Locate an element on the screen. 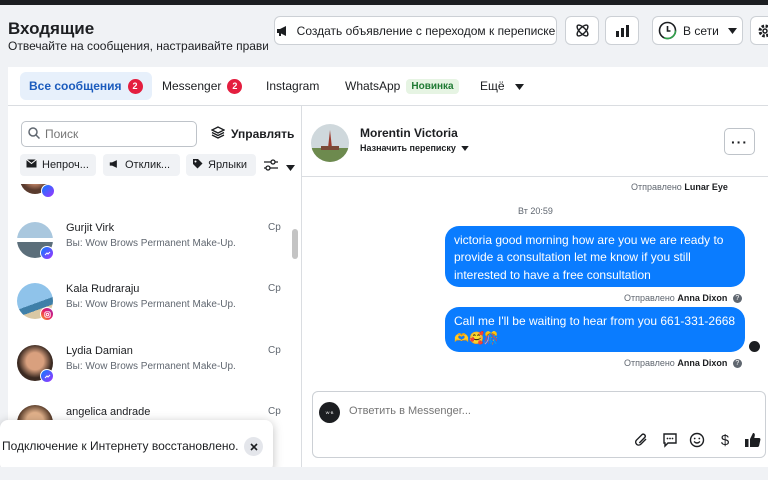 This screenshot has height=480, width=768. tabs-divider is located at coordinates (388, 105).